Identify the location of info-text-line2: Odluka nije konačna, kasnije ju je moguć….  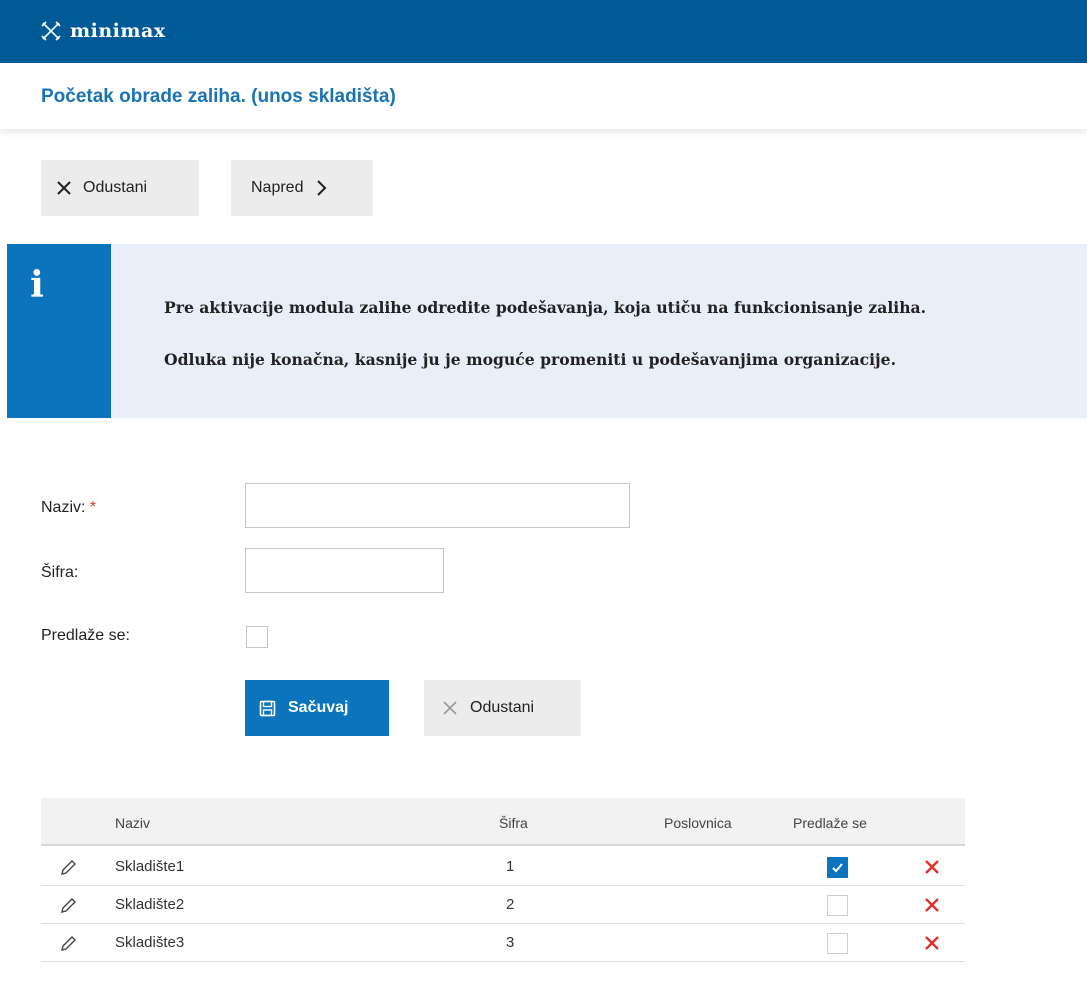
(530, 359).